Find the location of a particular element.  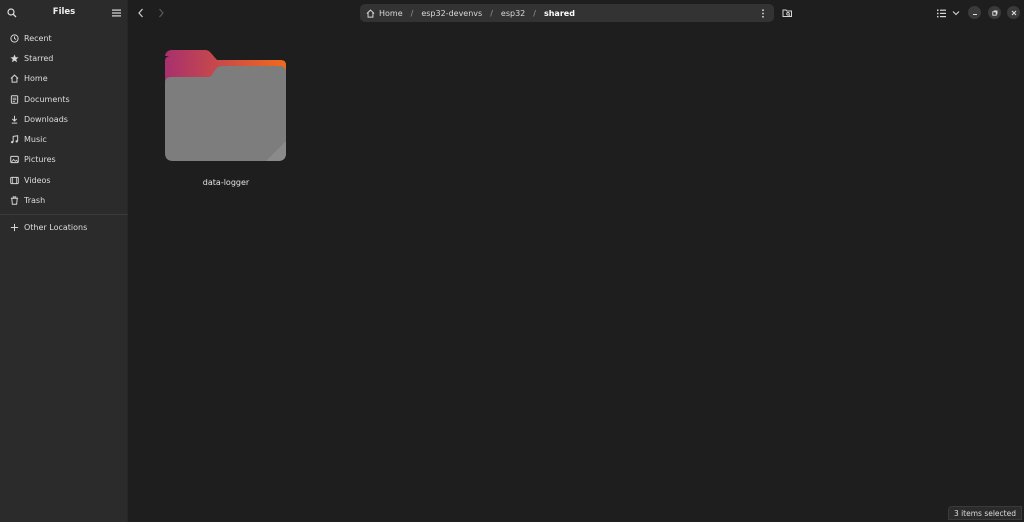

view-options-button is located at coordinates (956, 13).